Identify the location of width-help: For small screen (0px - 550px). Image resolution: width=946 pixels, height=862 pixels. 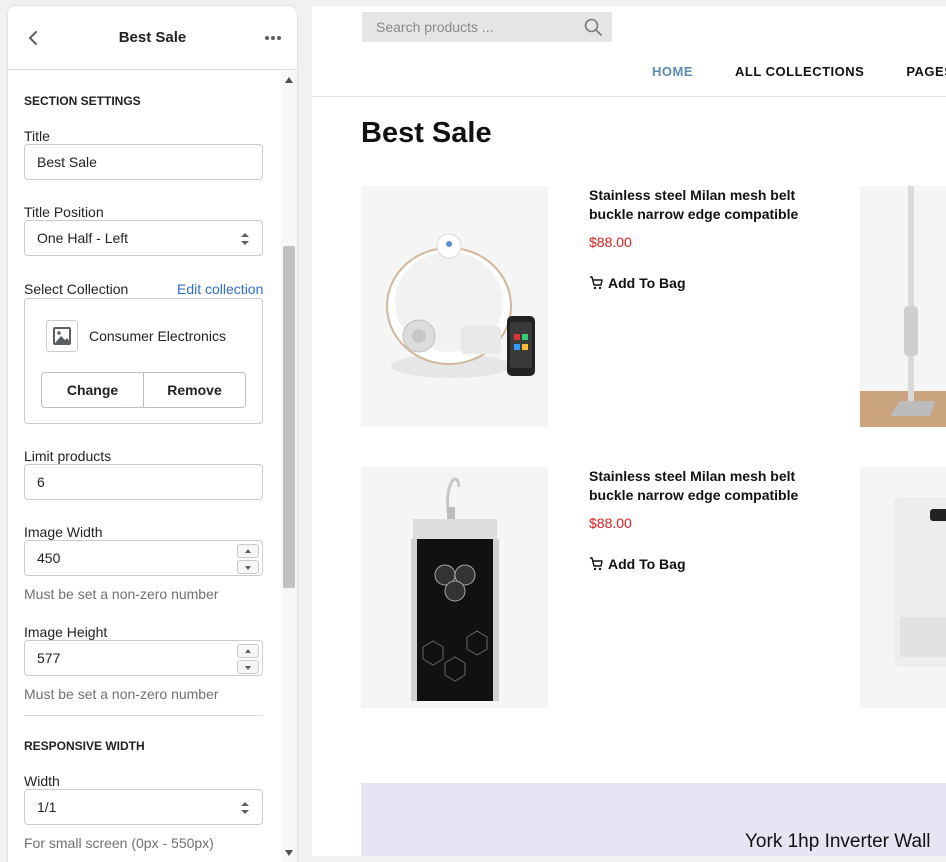
(119, 843).